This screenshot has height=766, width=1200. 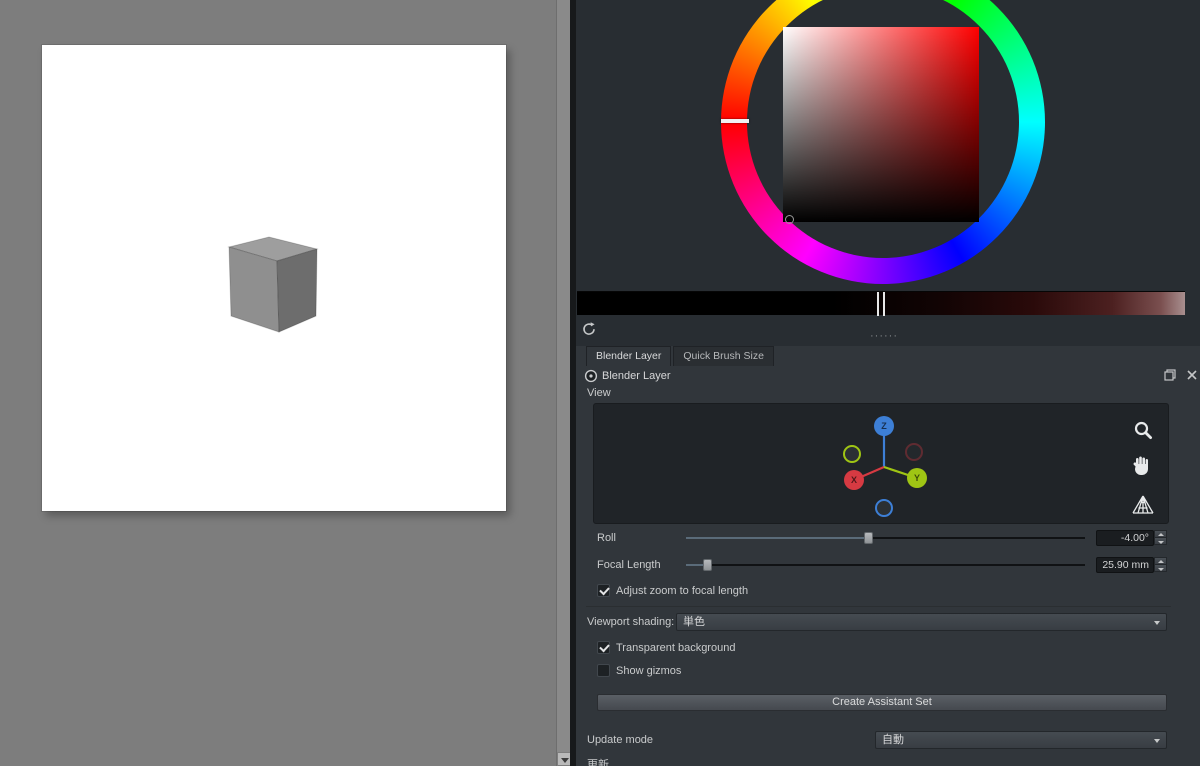 What do you see at coordinates (1170, 375) in the screenshot?
I see `float-docker-icon` at bounding box center [1170, 375].